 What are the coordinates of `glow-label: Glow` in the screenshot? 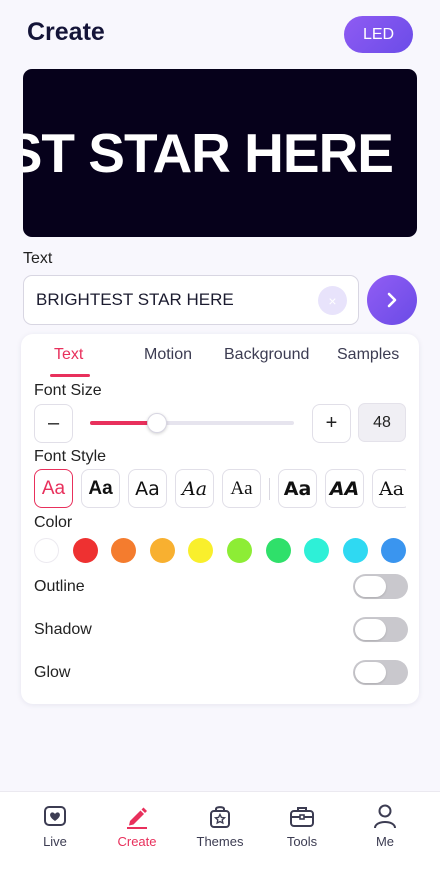 It's located at (52, 672).